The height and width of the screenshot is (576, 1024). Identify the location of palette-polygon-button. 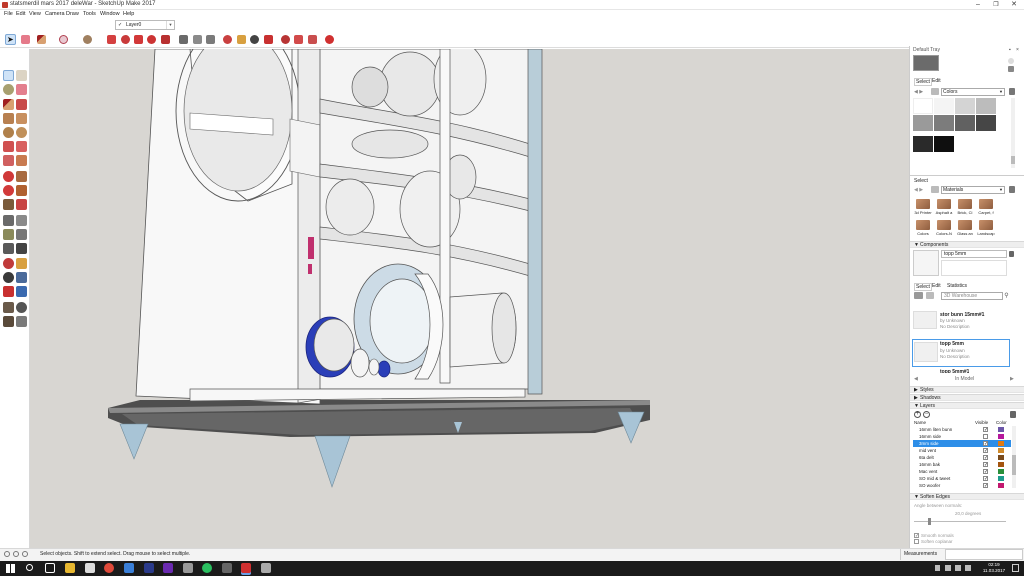
(21, 132).